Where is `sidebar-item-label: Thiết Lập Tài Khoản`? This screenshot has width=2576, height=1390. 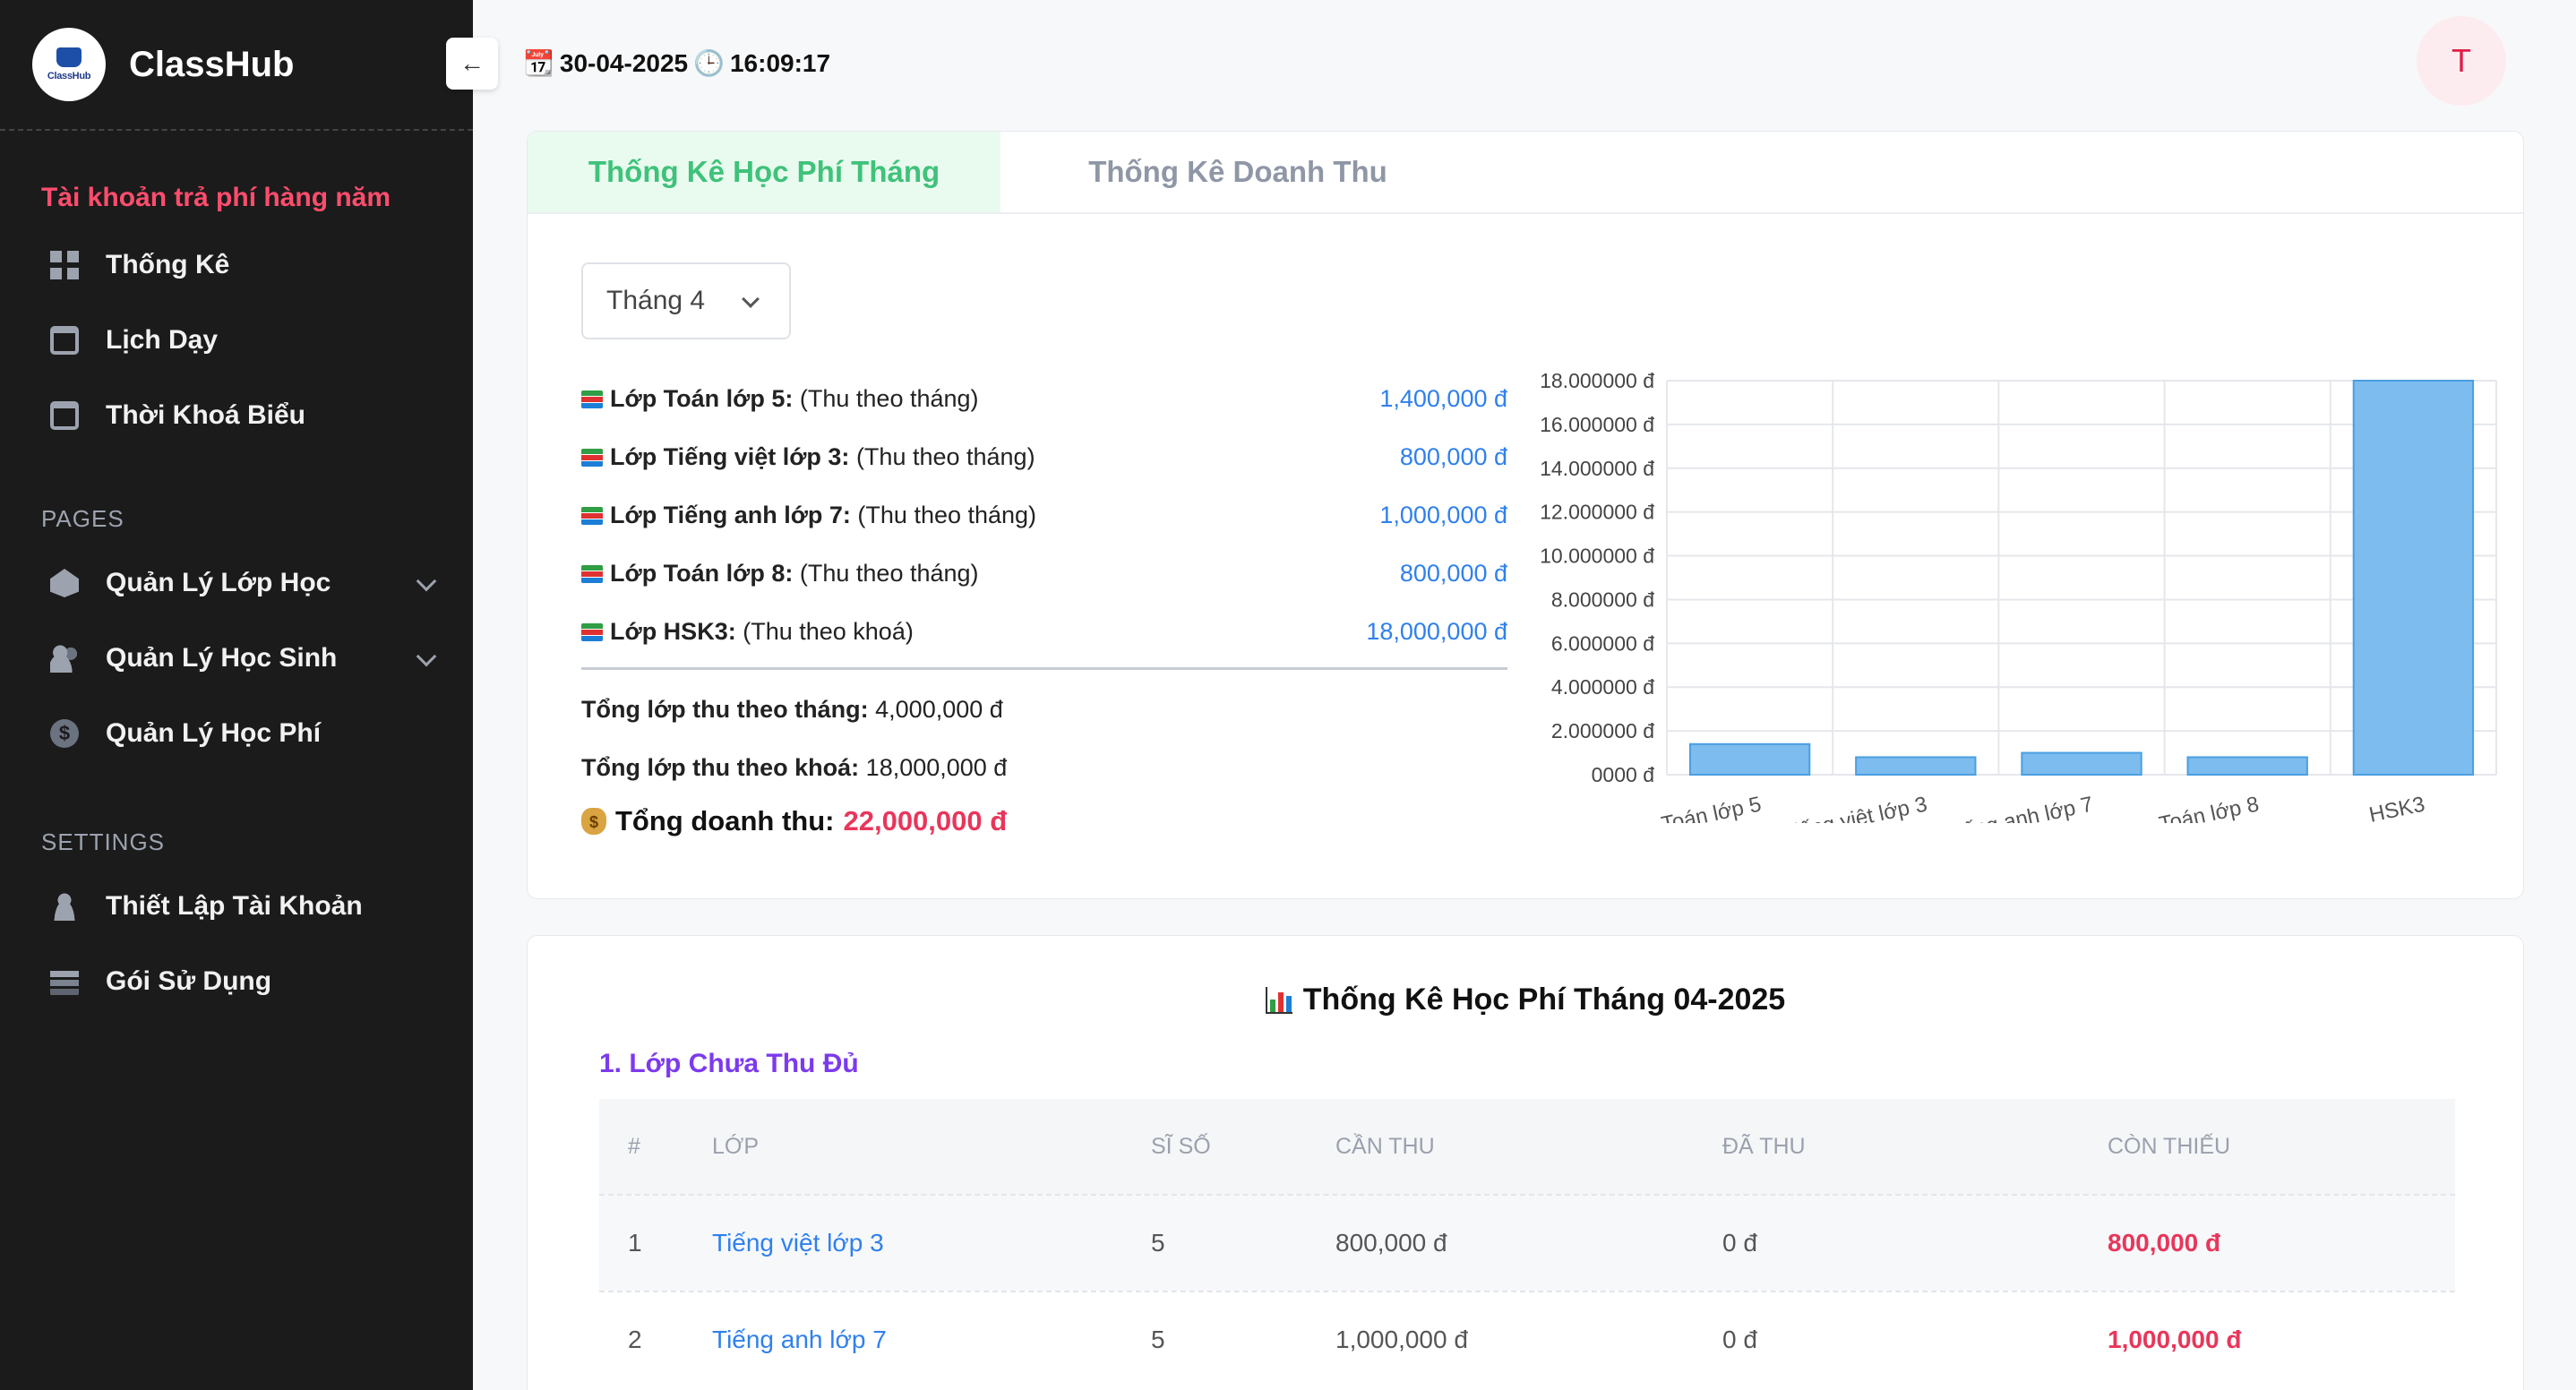
sidebar-item-label: Thiết Lập Tài Khoản is located at coordinates (234, 906).